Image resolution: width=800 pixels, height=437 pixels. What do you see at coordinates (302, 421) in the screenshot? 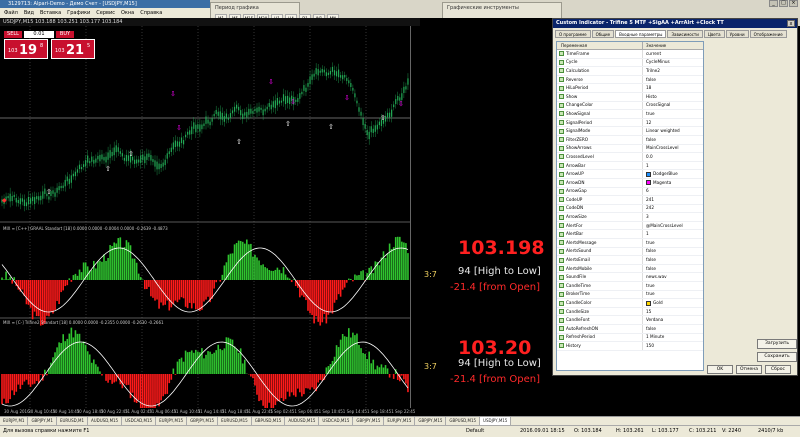
I see `chart-tab: AUDUSD,M15` at bounding box center [302, 421].